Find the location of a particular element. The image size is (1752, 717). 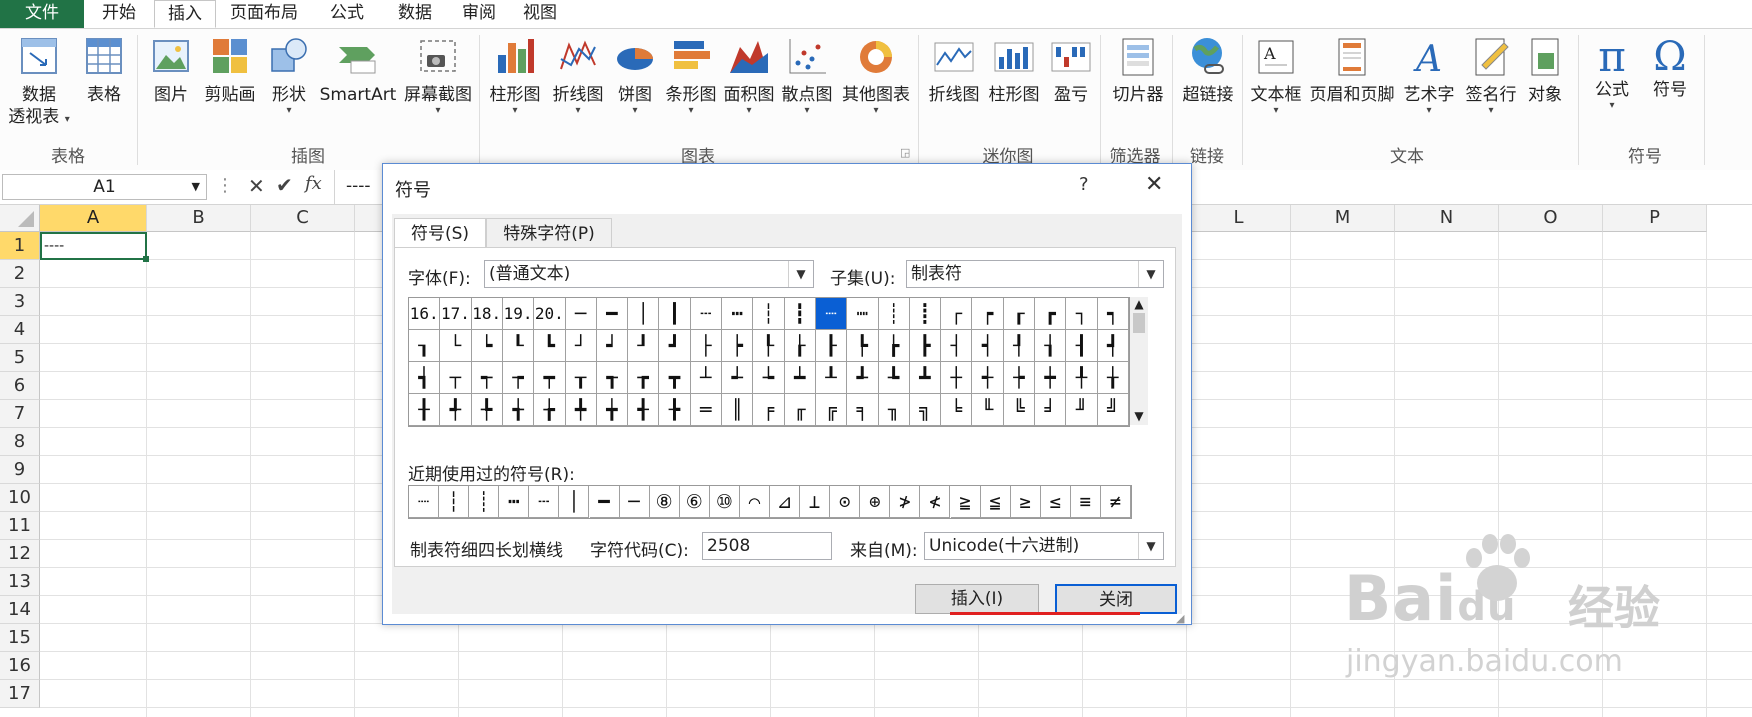

row-header-17: 17 is located at coordinates (20, 694).